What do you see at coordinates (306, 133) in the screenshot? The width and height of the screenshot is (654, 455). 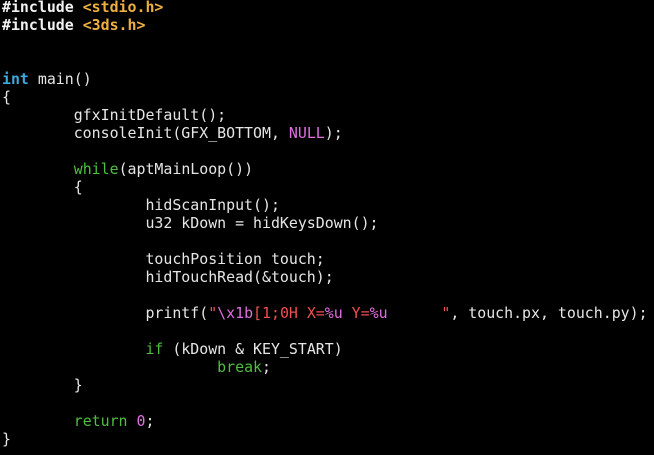 I see `code-token-constant: NULL` at bounding box center [306, 133].